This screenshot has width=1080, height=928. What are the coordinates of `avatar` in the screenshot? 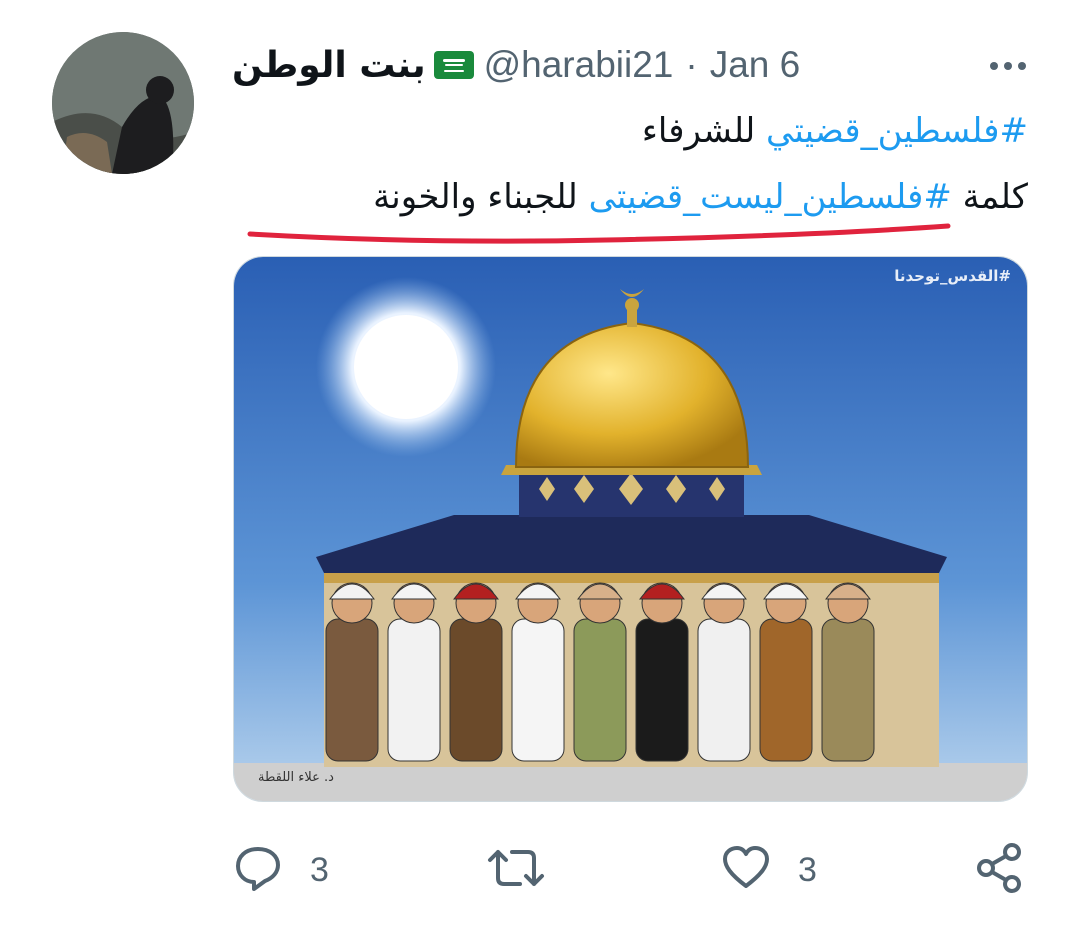 It's located at (123, 103).